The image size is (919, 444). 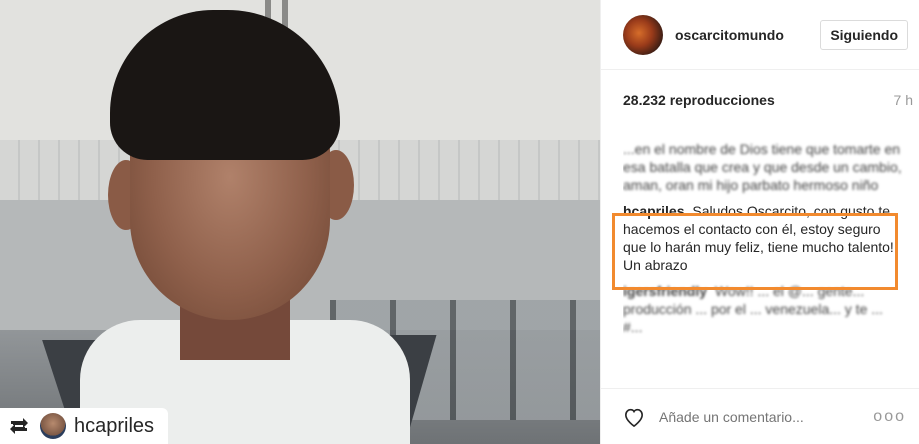 I want to click on post-stats: 28.232 reproducciones 7 h, so click(x=768, y=100).